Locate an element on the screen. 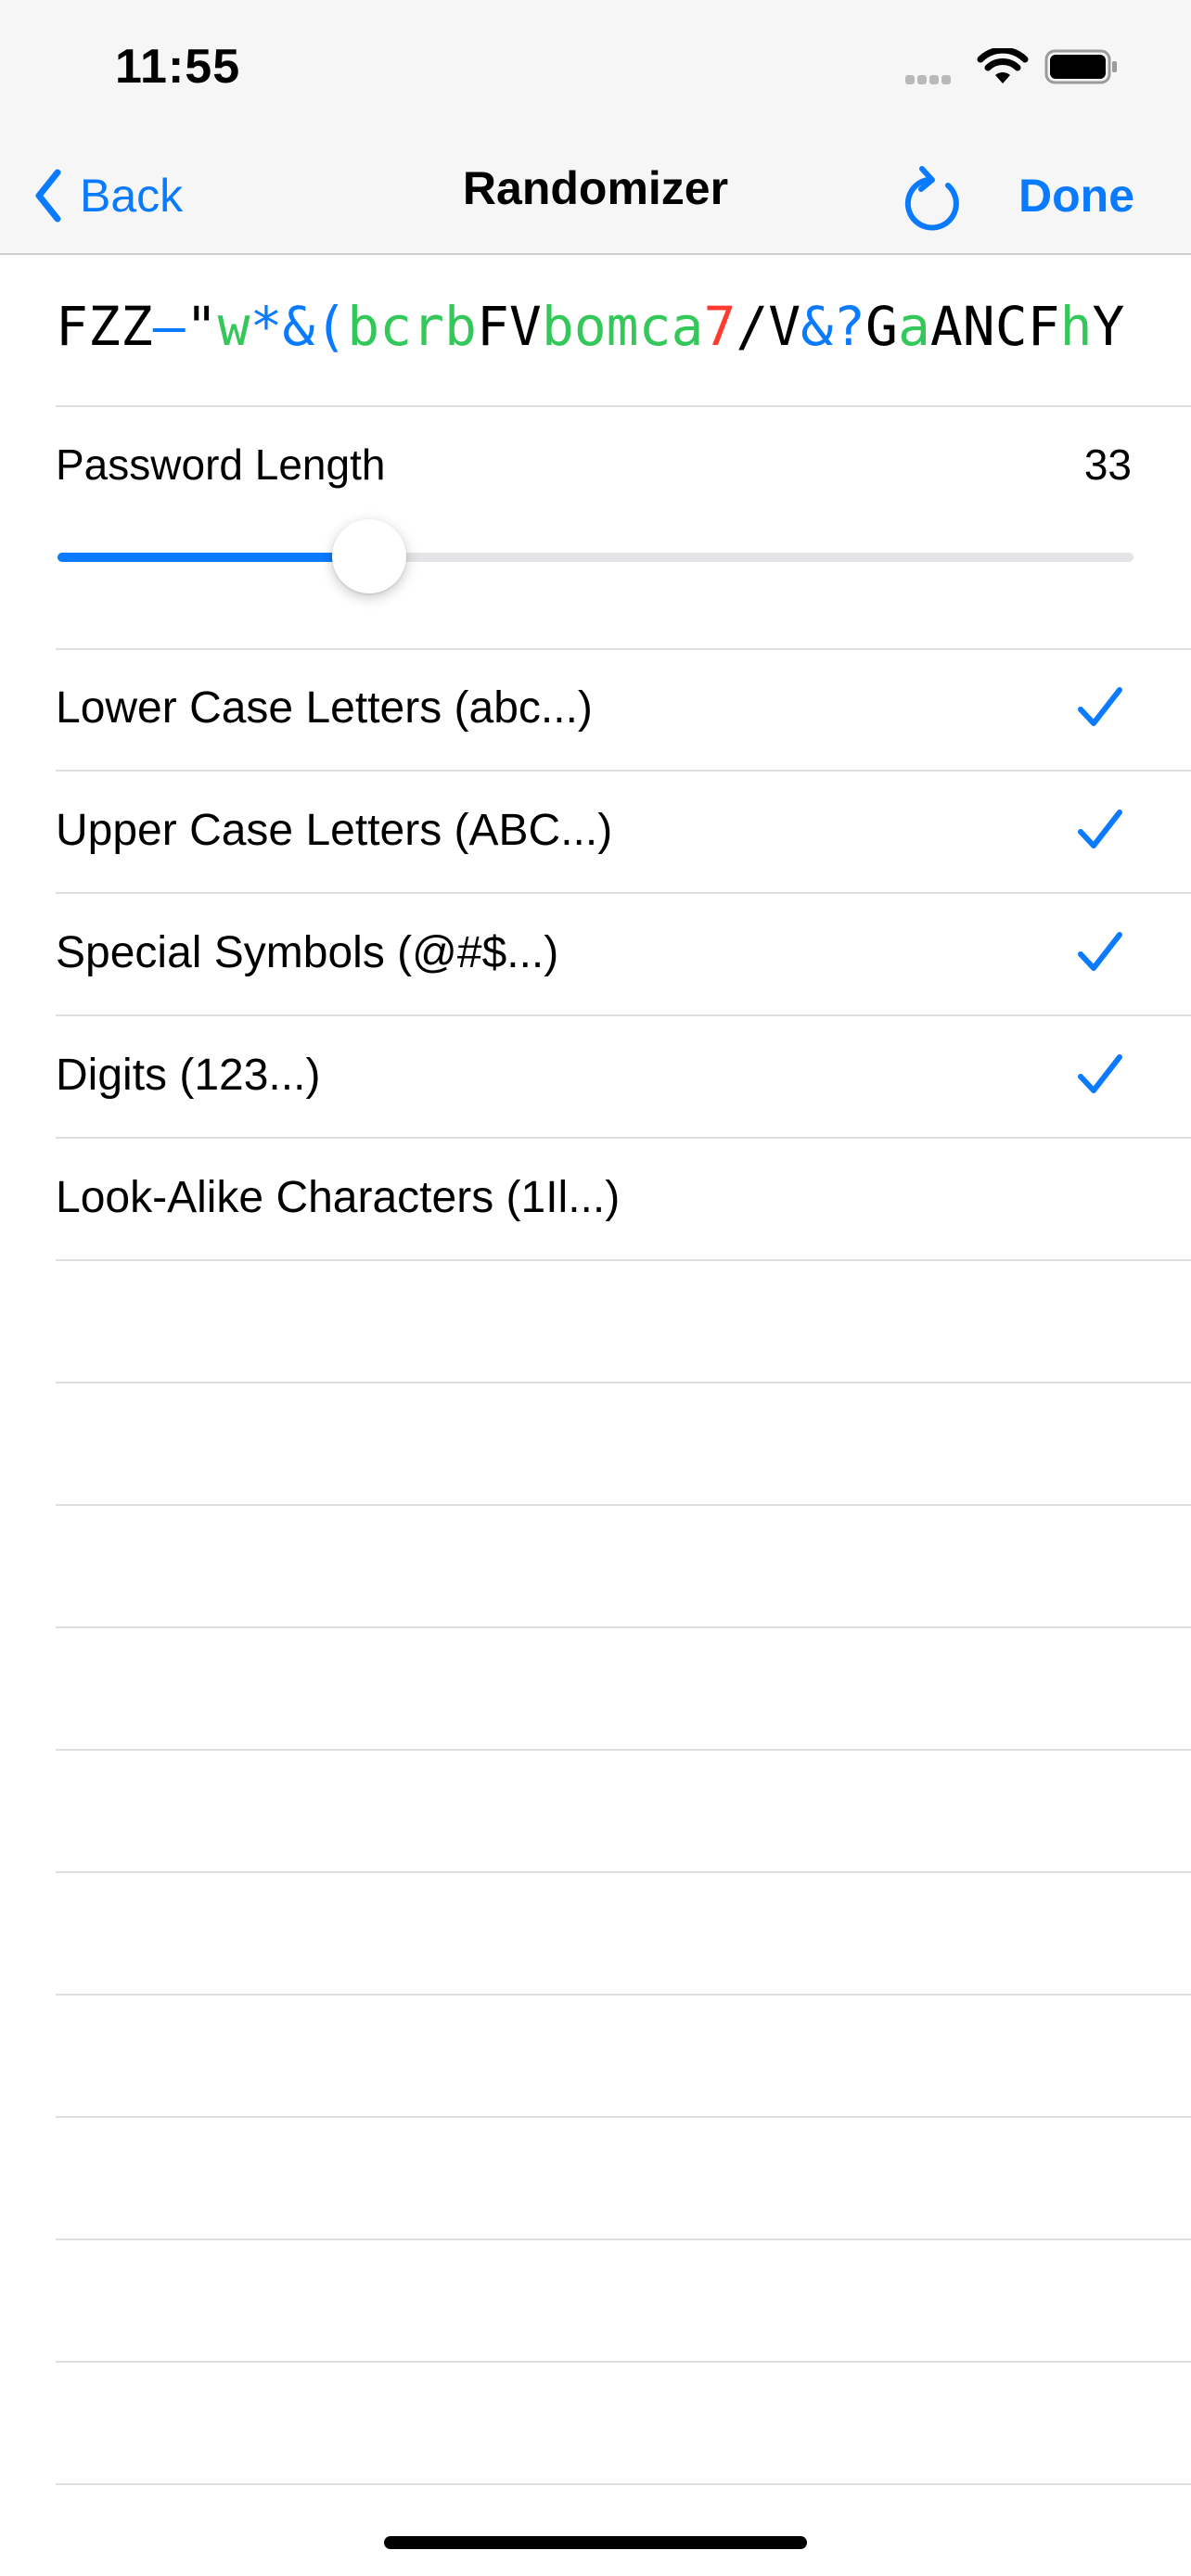  password-segment: Y is located at coordinates (1108, 326).